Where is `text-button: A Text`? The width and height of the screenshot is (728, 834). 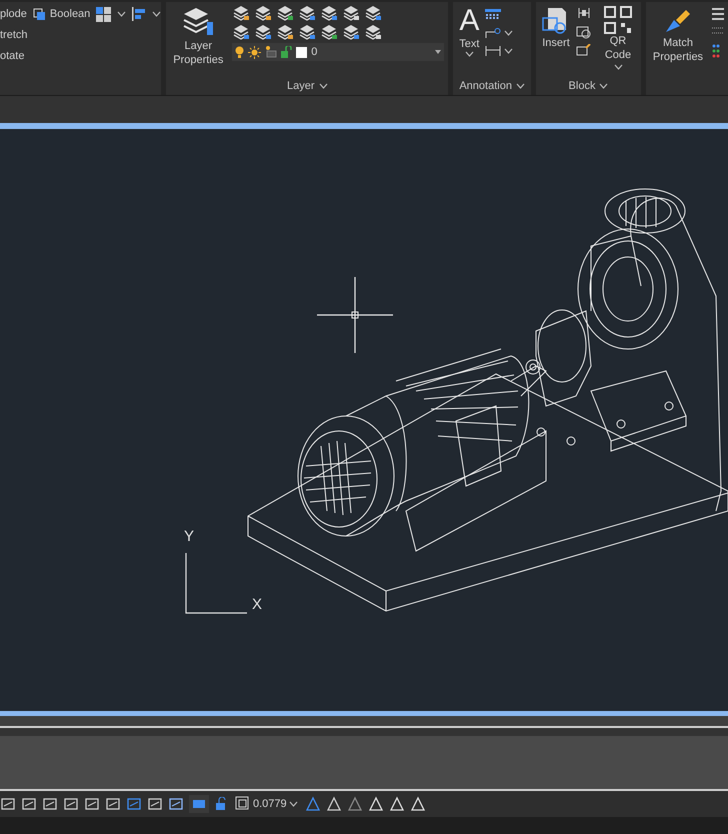 text-button: A Text is located at coordinates (469, 41).